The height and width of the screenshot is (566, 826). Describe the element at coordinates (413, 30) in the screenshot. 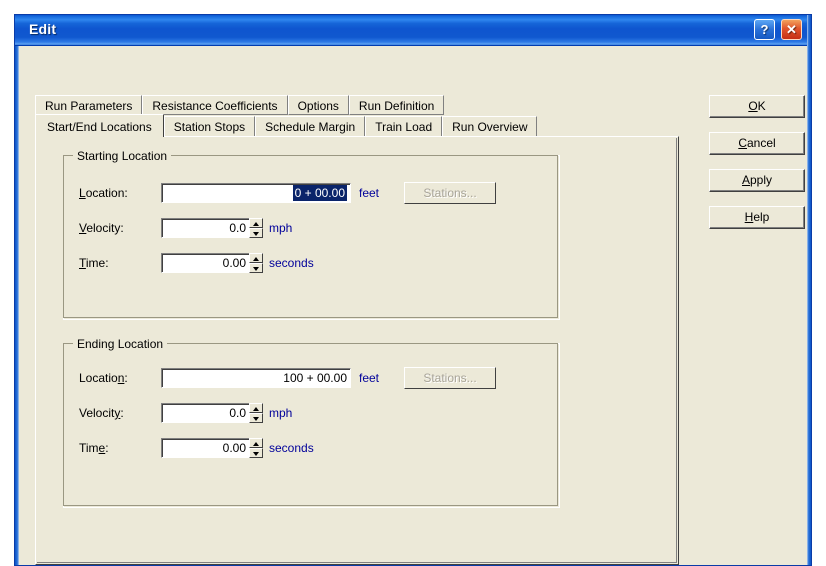

I see `title-bar: Edit ? ✕` at that location.